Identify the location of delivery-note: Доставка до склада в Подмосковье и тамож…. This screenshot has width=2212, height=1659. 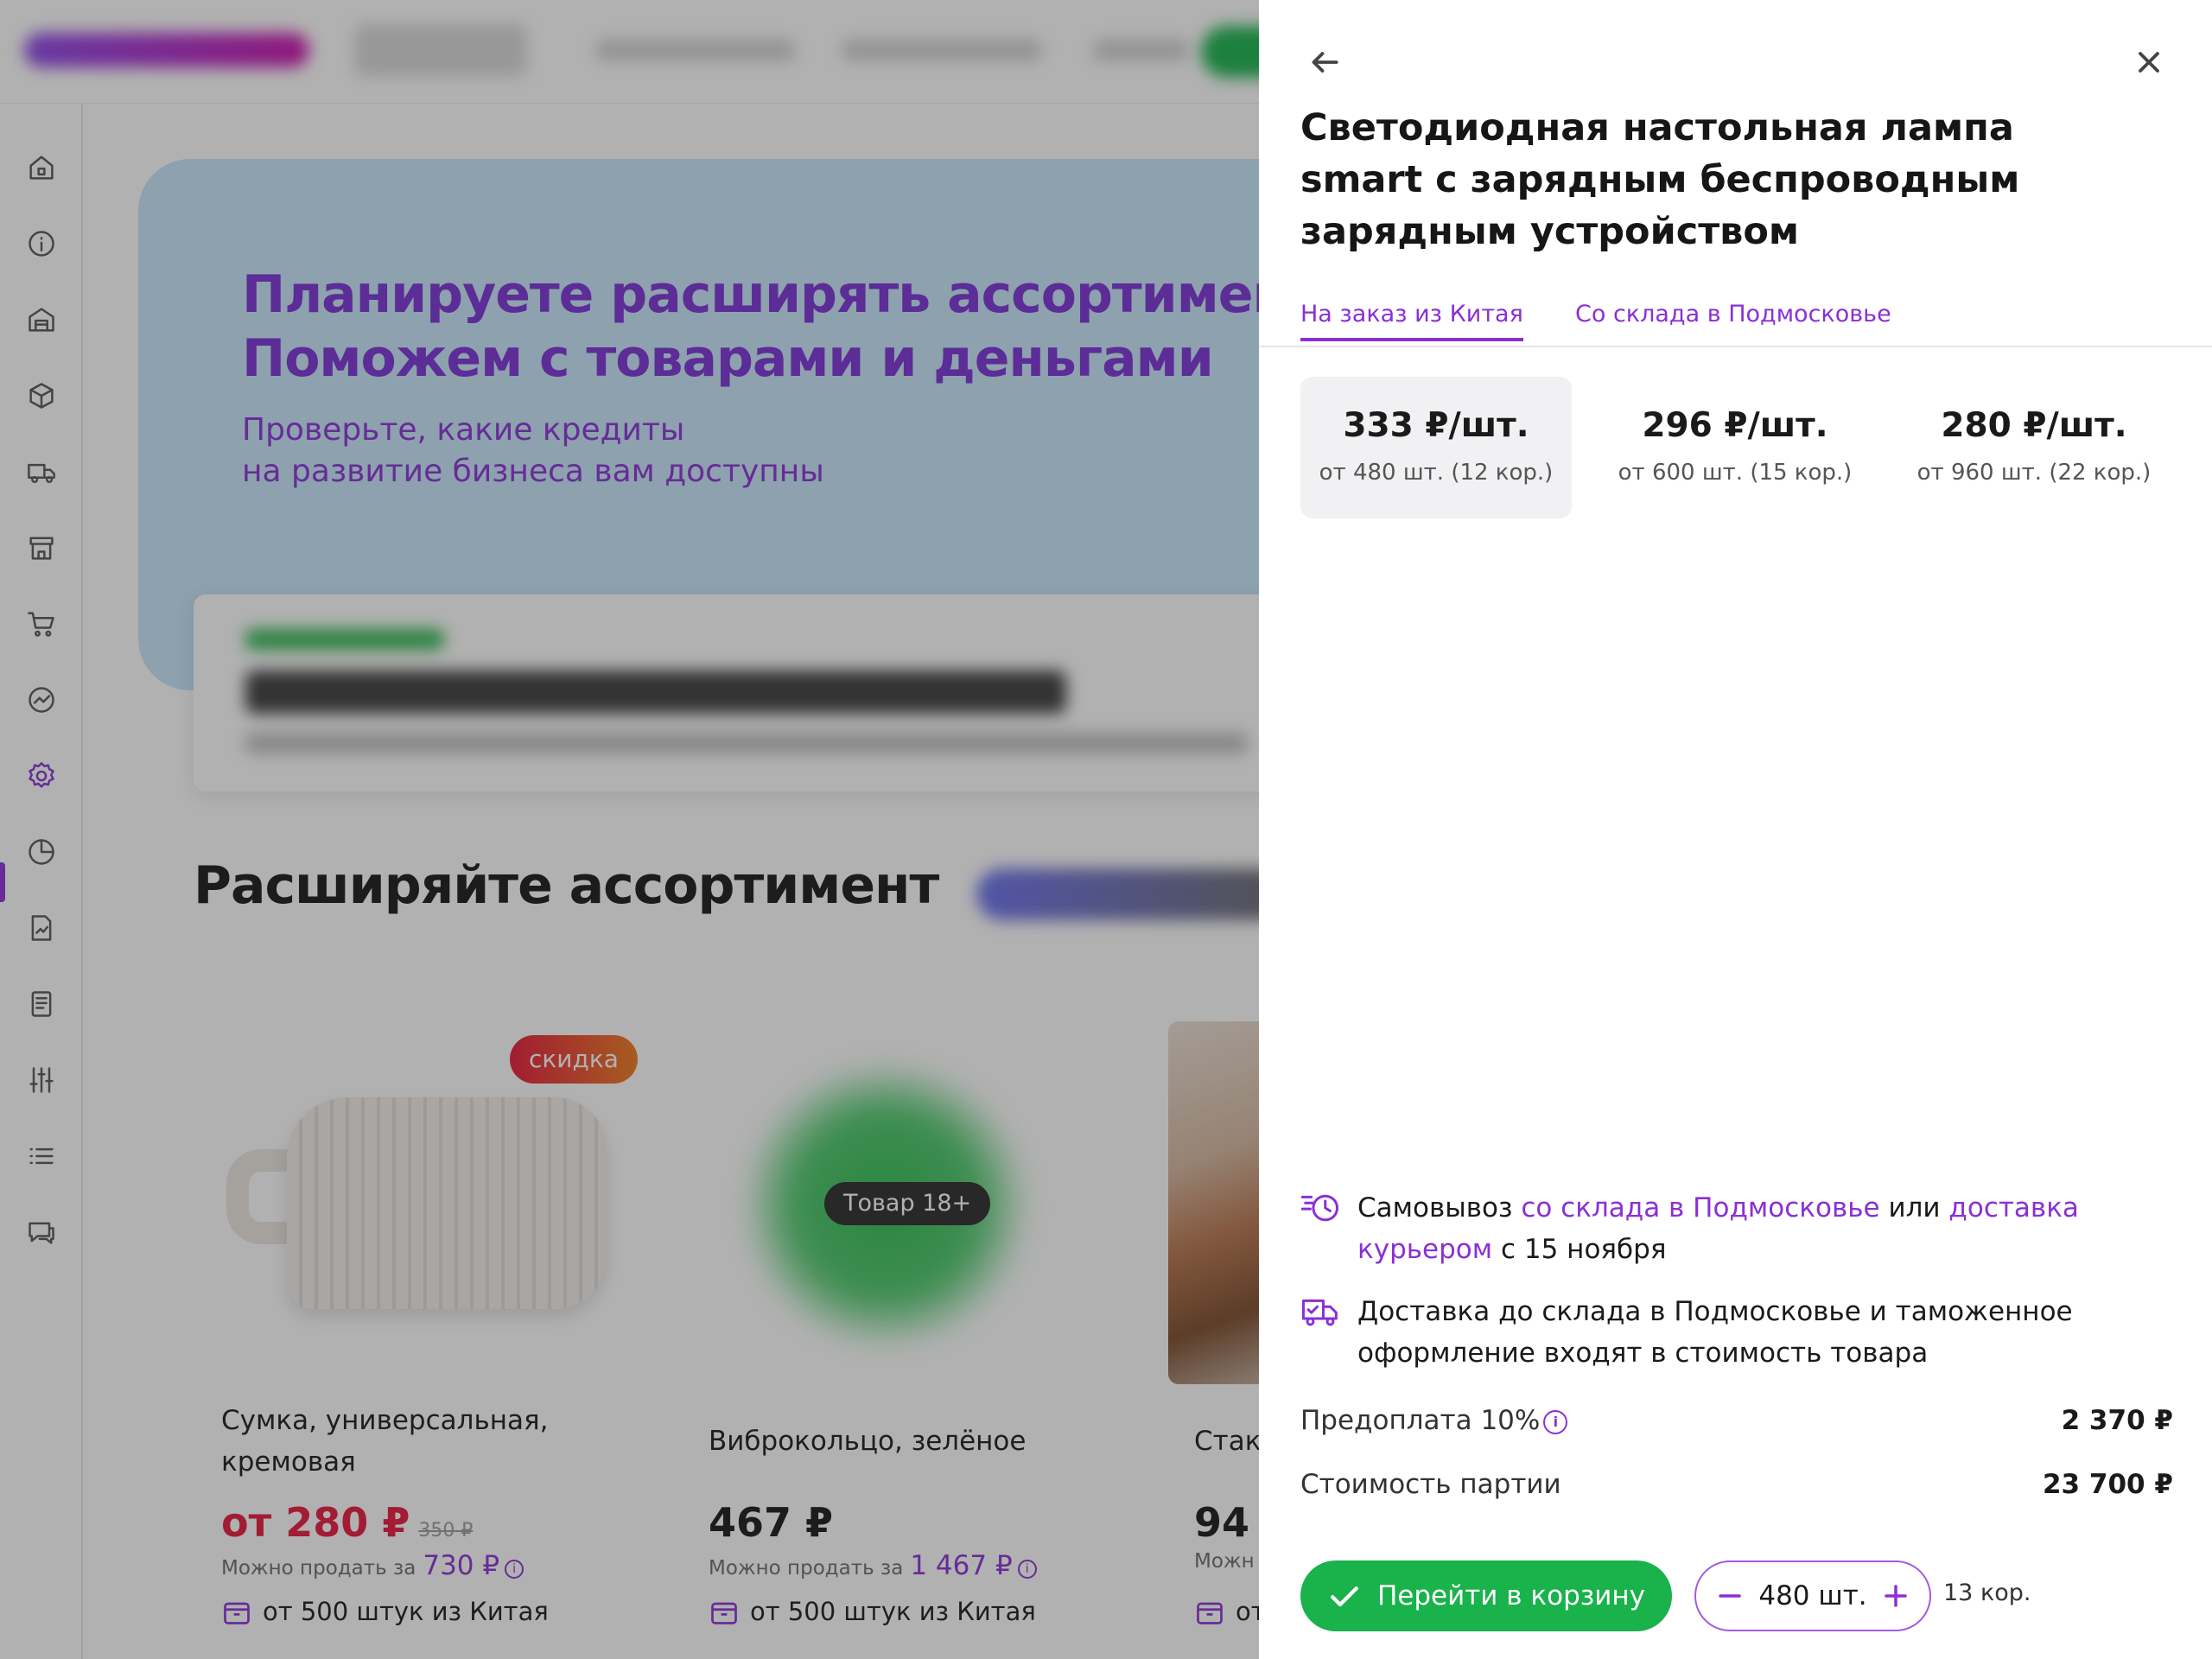
(1715, 1332).